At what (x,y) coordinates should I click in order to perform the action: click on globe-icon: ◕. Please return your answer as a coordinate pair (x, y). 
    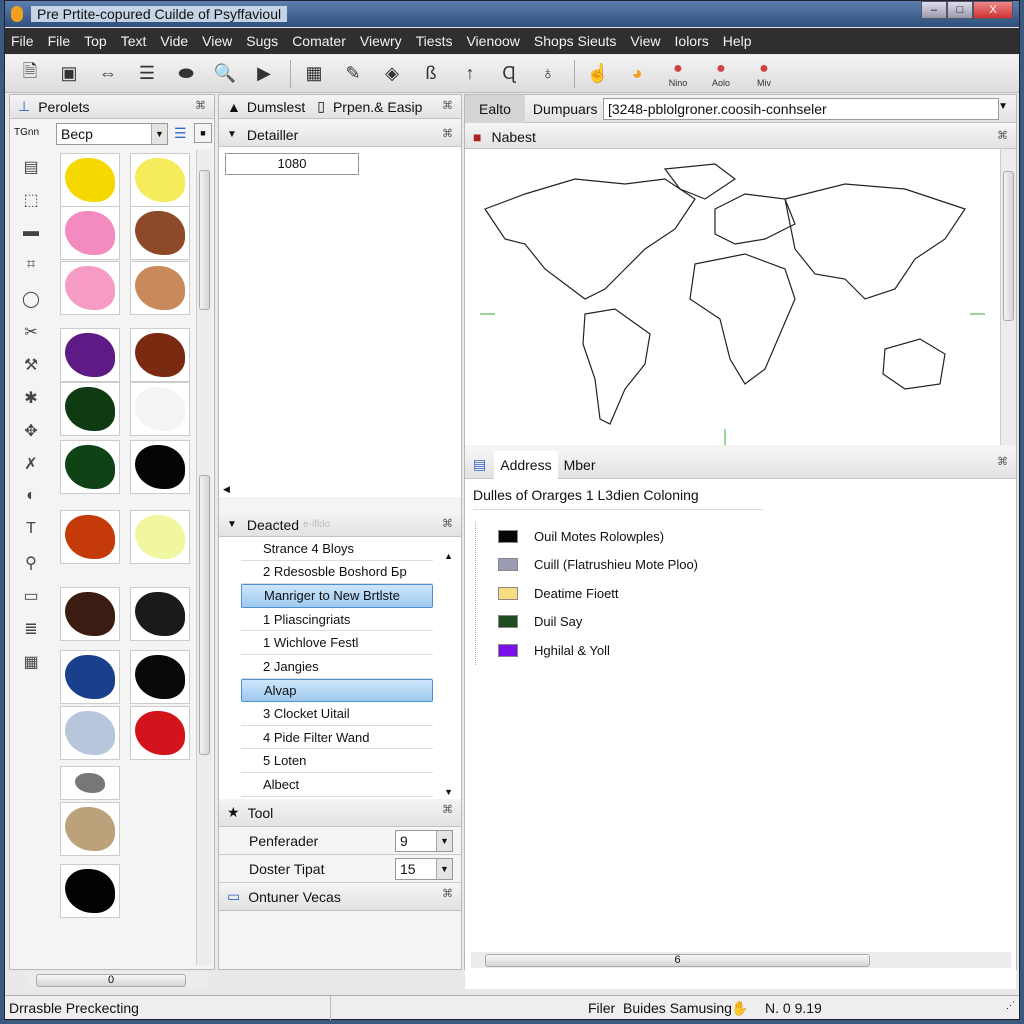
    Looking at the image, I should click on (637, 74).